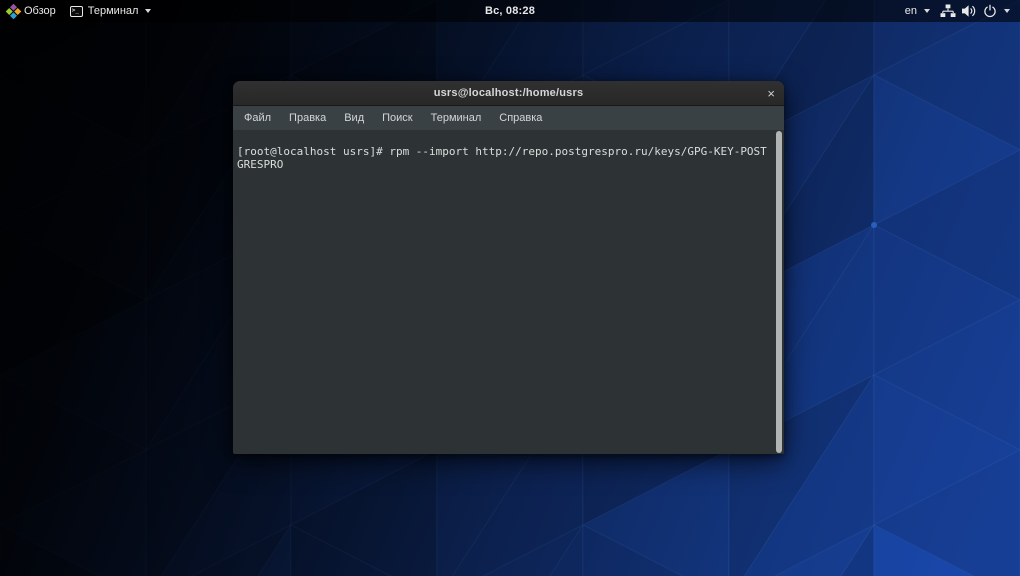  Describe the element at coordinates (520, 118) in the screenshot. I see `menu-help: Справка` at that location.